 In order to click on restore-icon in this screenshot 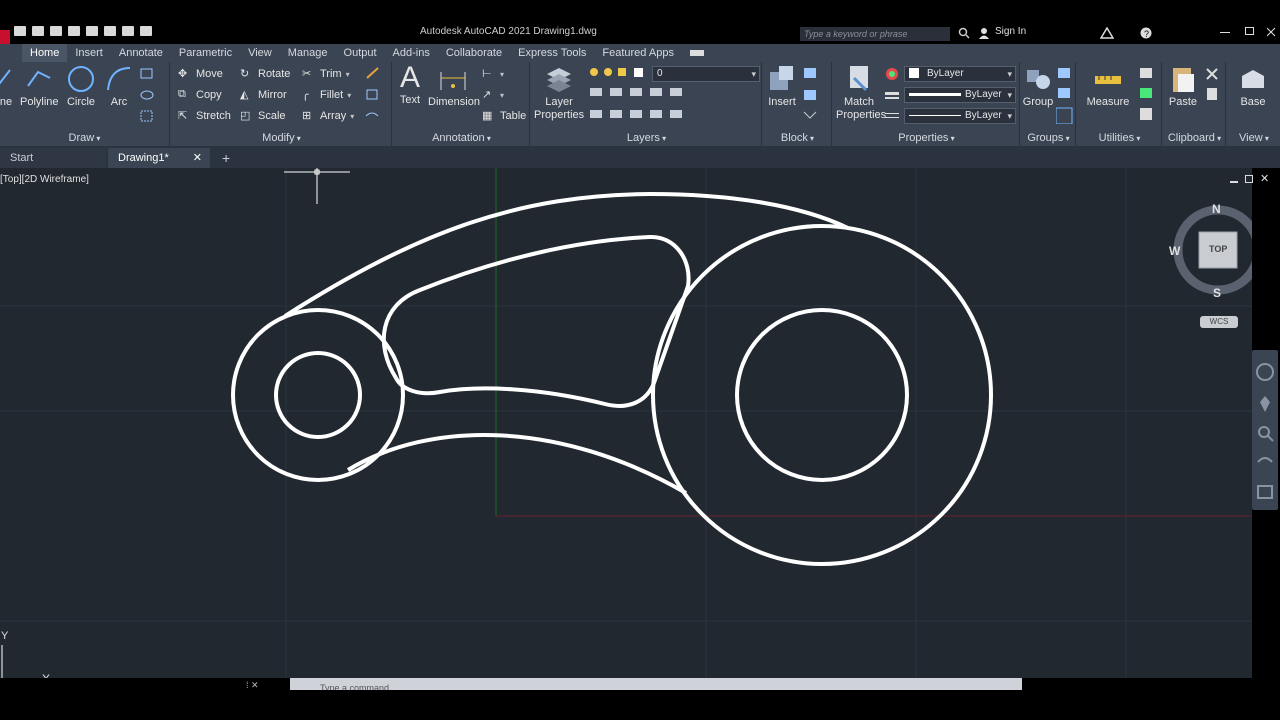, I will do `click(1249, 31)`.